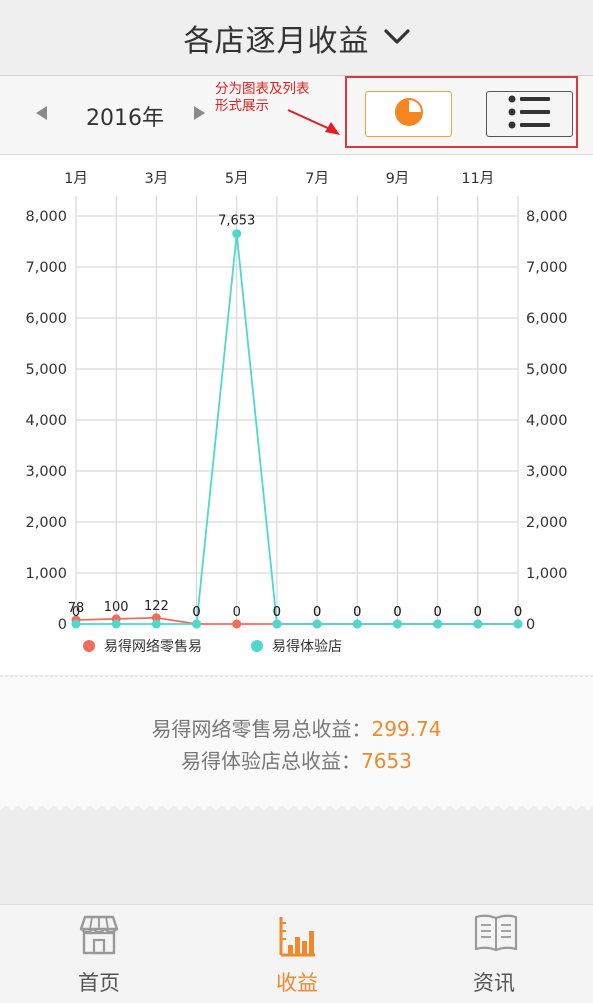 The width and height of the screenshot is (593, 1003). I want to click on retail-total-label: 易得网络零售易总收益：, so click(261, 729).